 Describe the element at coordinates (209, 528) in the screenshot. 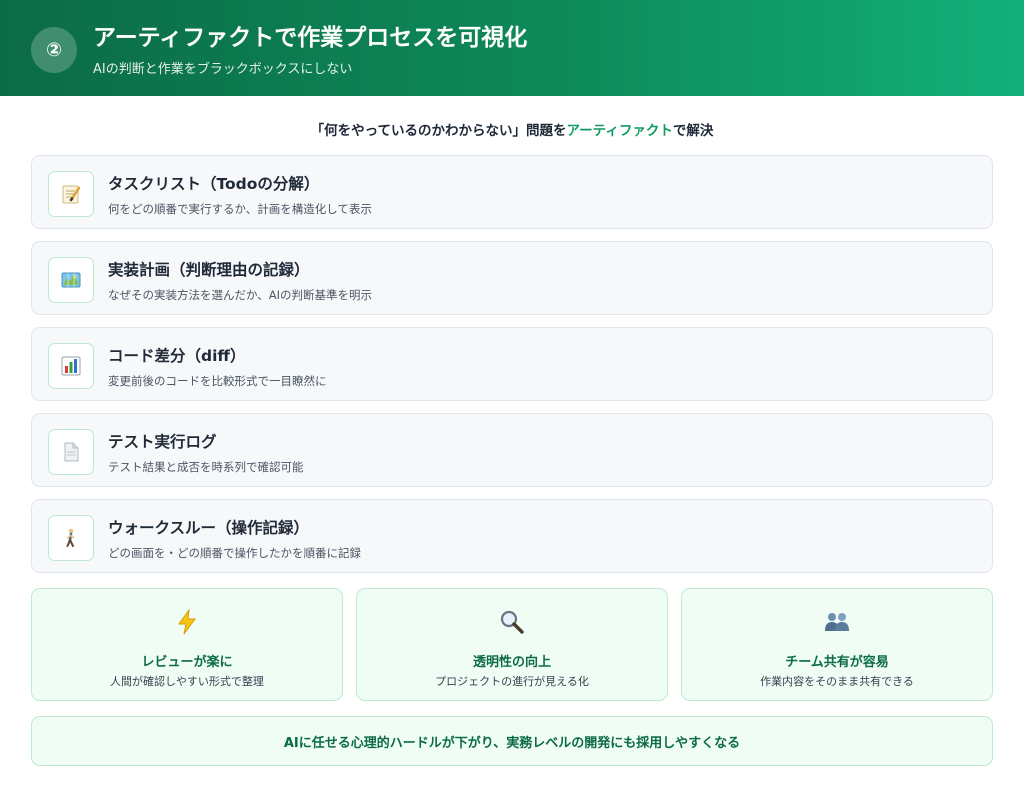

I see `artifact-title: ウォークスルー（操作記録）` at that location.